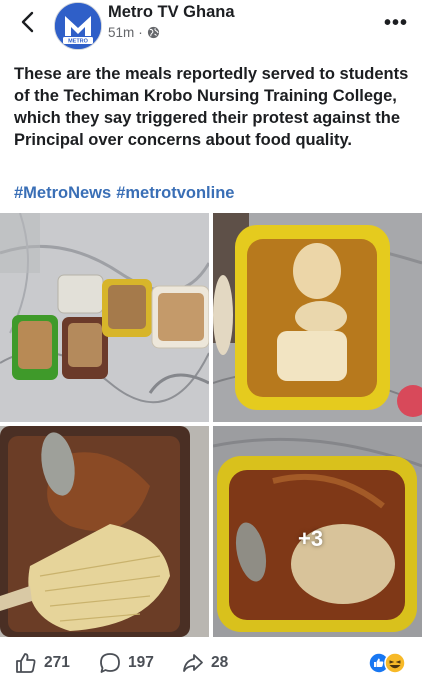  What do you see at coordinates (42, 663) in the screenshot?
I see `like-button: 271` at bounding box center [42, 663].